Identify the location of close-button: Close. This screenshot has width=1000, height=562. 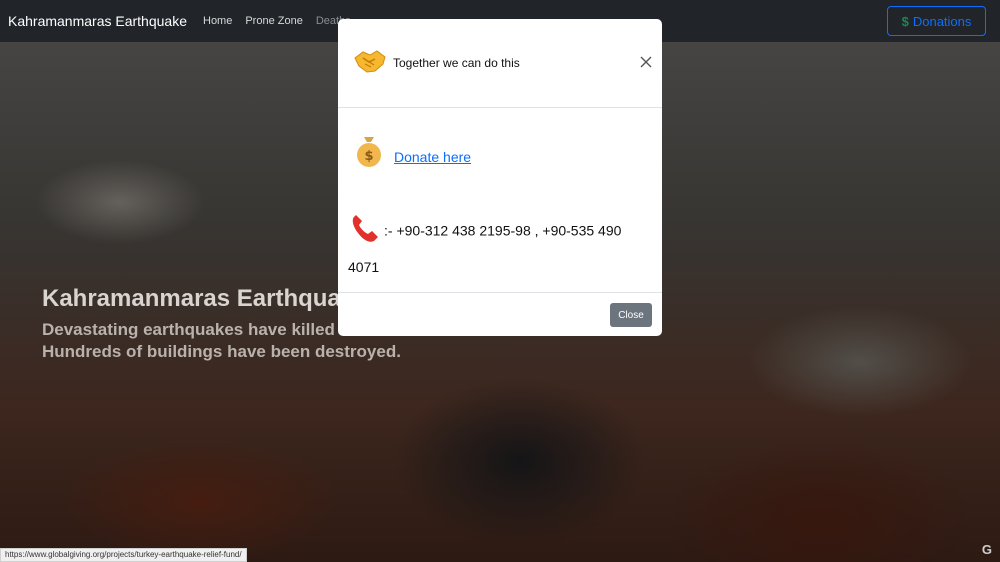
(631, 315).